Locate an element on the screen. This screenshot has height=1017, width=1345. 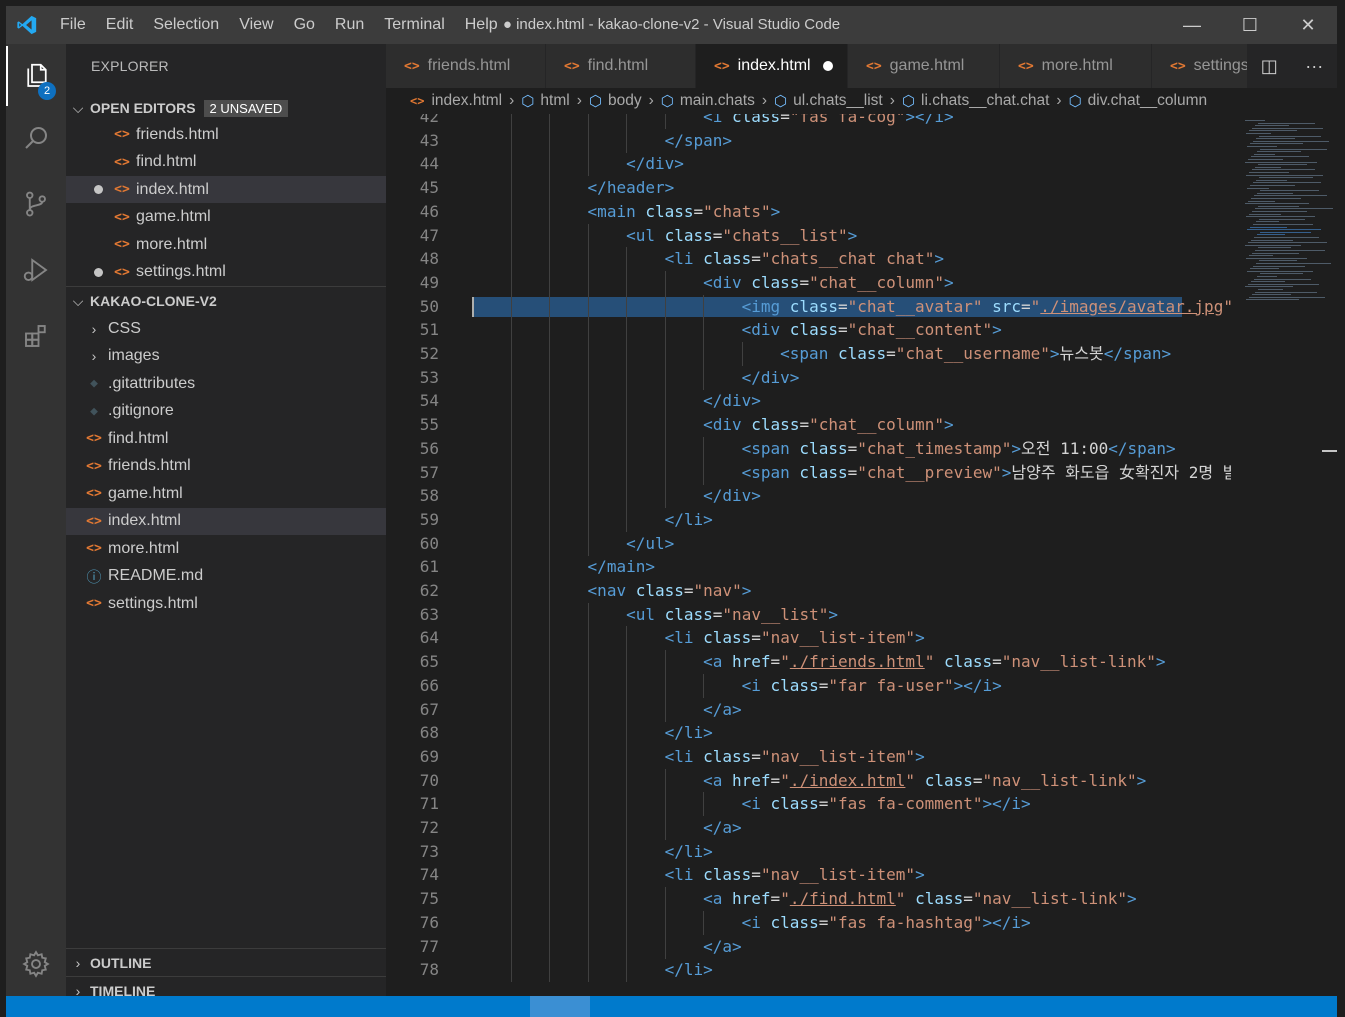
activity-manage is located at coordinates (36, 964).